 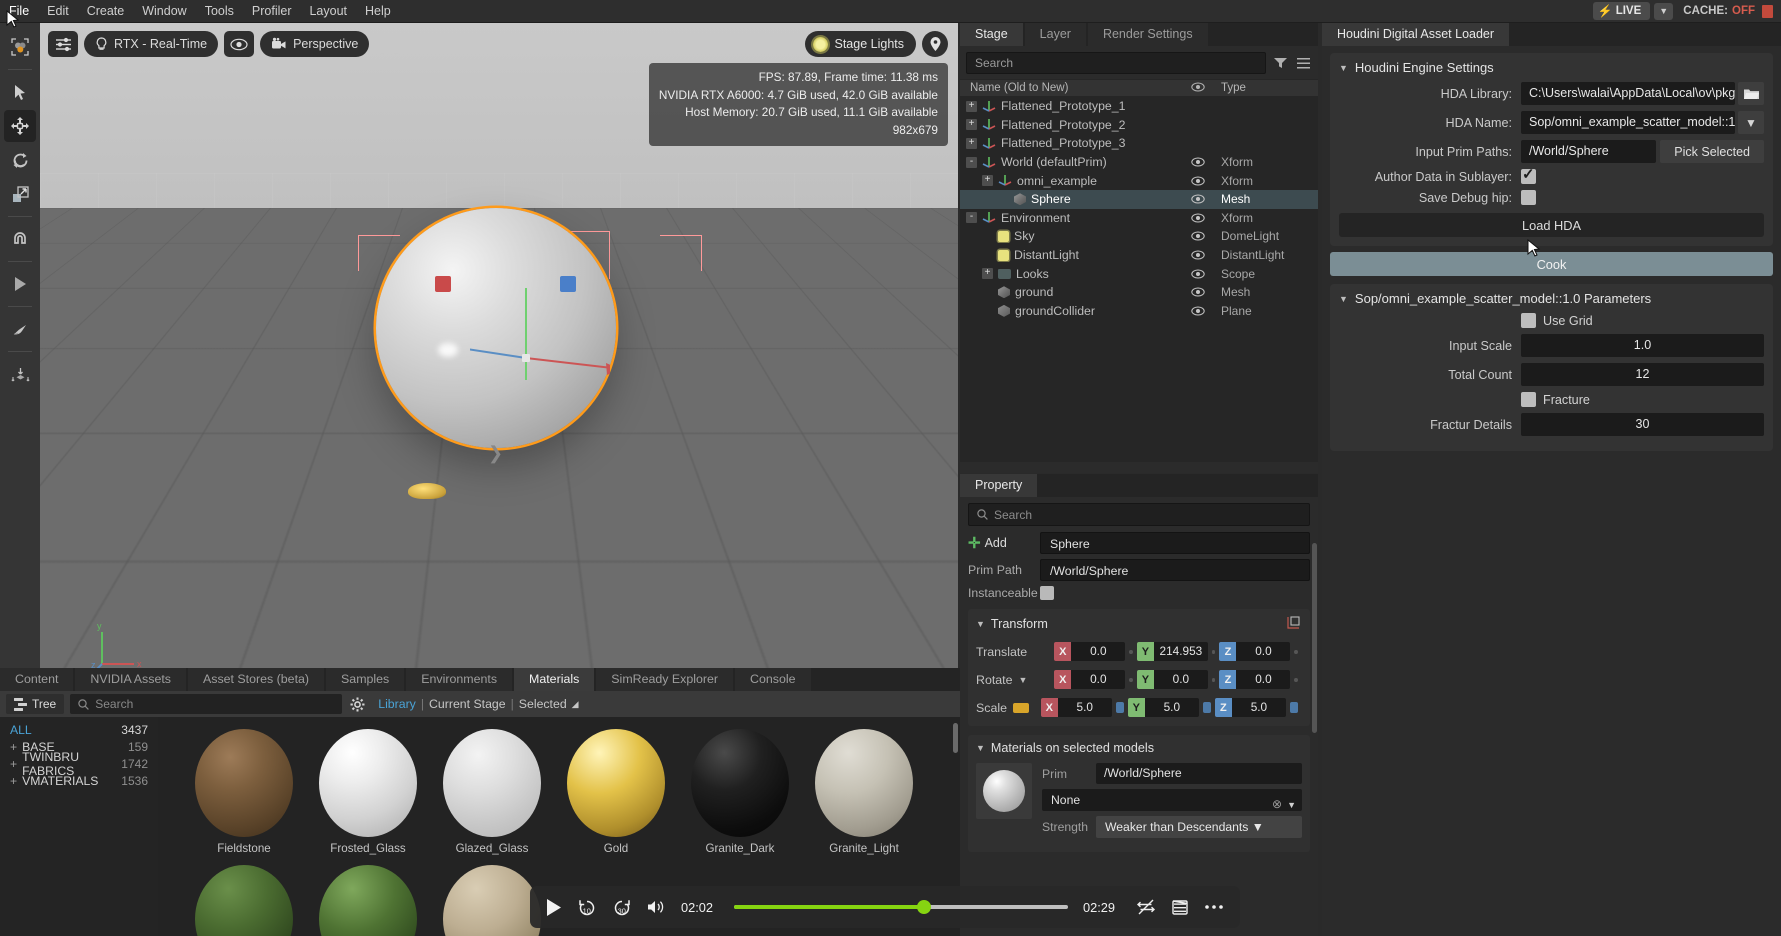 I want to click on transform-y-field: Y 0.0, so click(x=1172, y=679).